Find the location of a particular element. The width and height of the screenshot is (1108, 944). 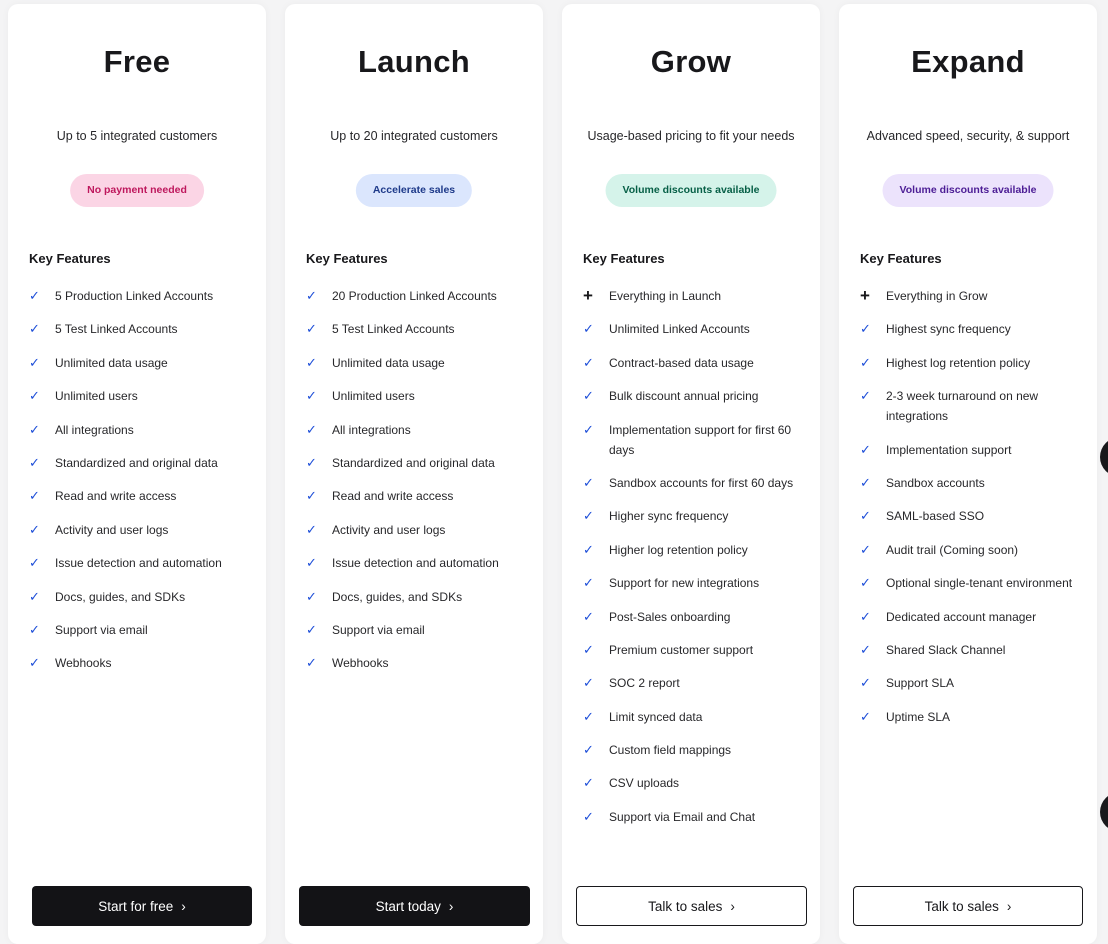

feature-item: ✓ Unlimited data usage is located at coordinates (140, 363).